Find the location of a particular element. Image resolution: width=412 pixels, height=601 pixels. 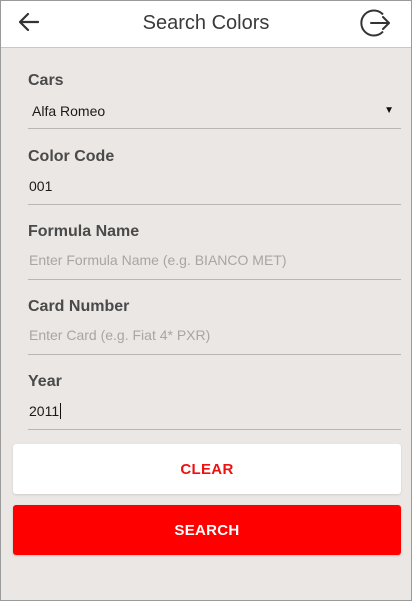

color-code-label: Color Code is located at coordinates (71, 156).